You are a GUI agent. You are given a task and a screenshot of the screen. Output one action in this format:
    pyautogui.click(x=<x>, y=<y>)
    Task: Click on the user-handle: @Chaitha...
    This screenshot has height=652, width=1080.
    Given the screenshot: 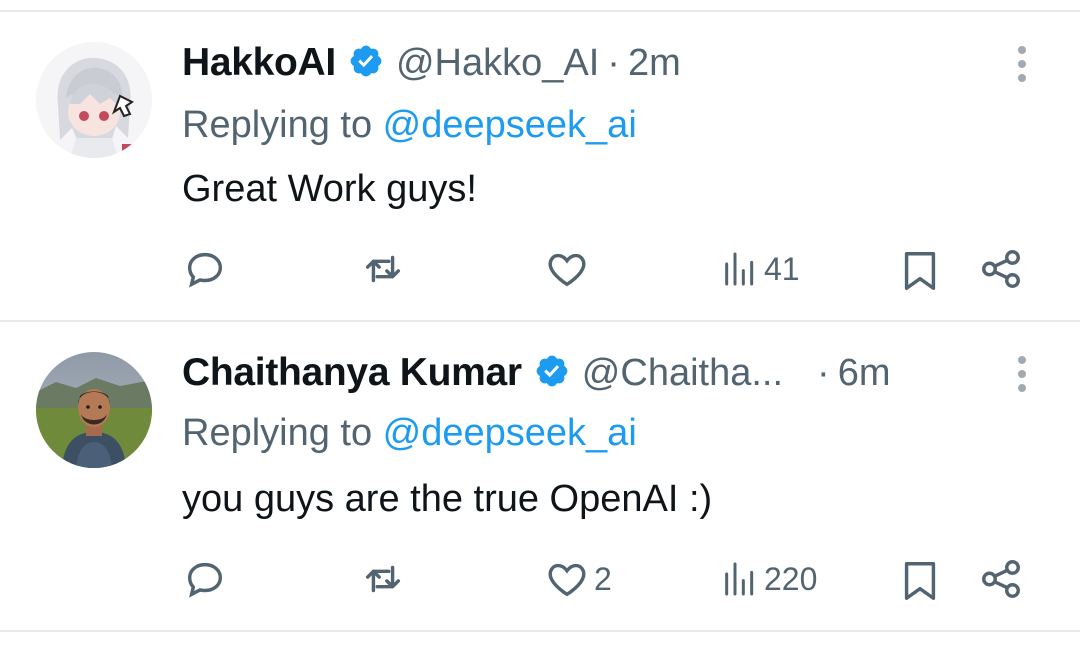 What is the action you would take?
    pyautogui.click(x=682, y=373)
    